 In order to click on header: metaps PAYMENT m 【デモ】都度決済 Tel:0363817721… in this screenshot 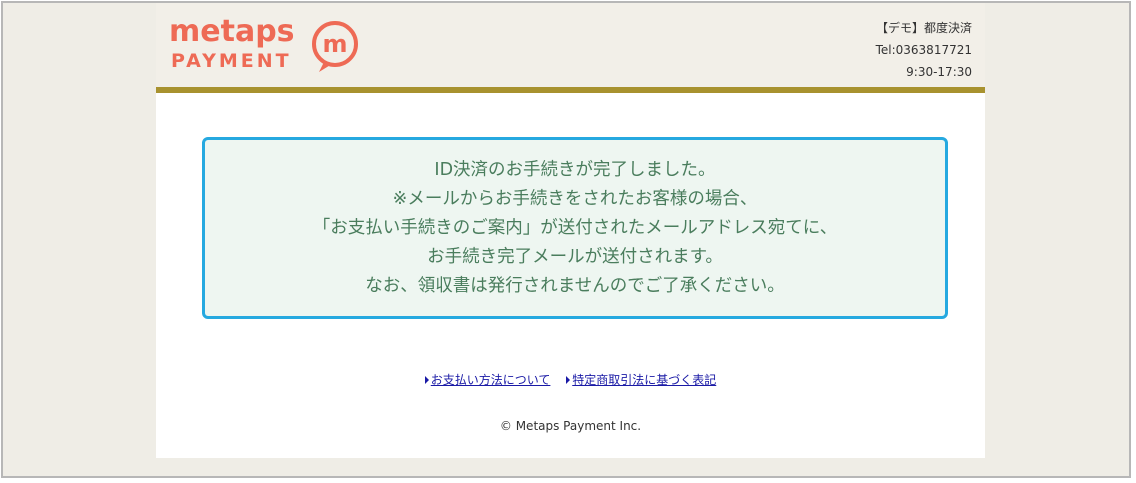, I will do `click(570, 45)`.